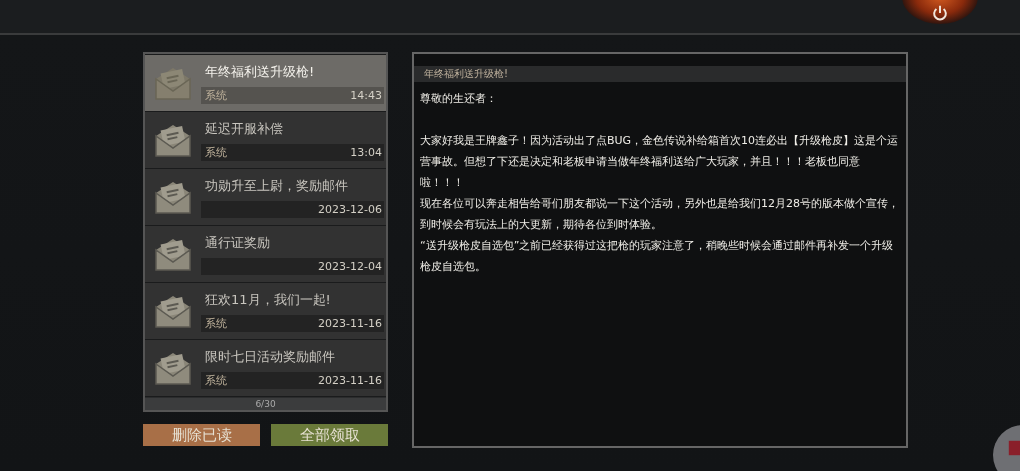  I want to click on claim-all-button: 全部领取, so click(329, 435).